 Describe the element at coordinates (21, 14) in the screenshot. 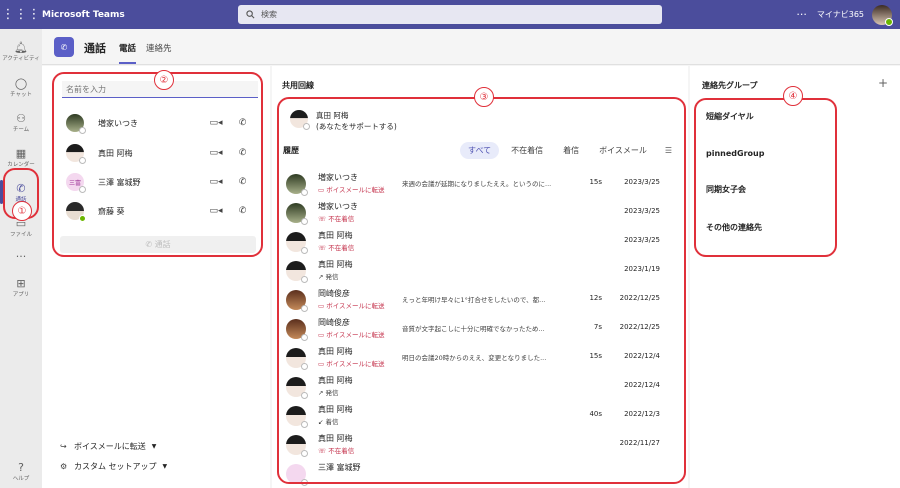

I see `app-launcher-icon: ⋮⋮⋮` at that location.